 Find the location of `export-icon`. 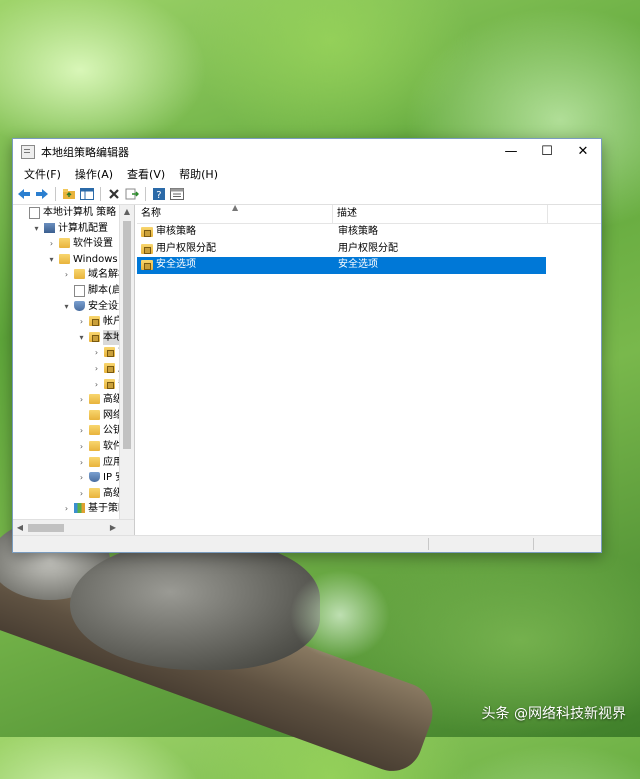

export-icon is located at coordinates (132, 194).